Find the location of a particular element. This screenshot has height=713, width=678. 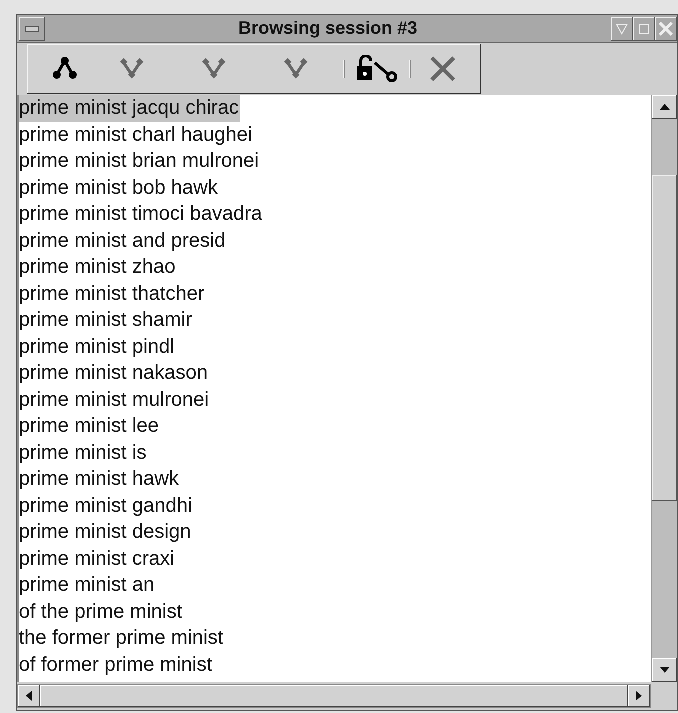

list-item: prime minist zhao is located at coordinates (98, 267).